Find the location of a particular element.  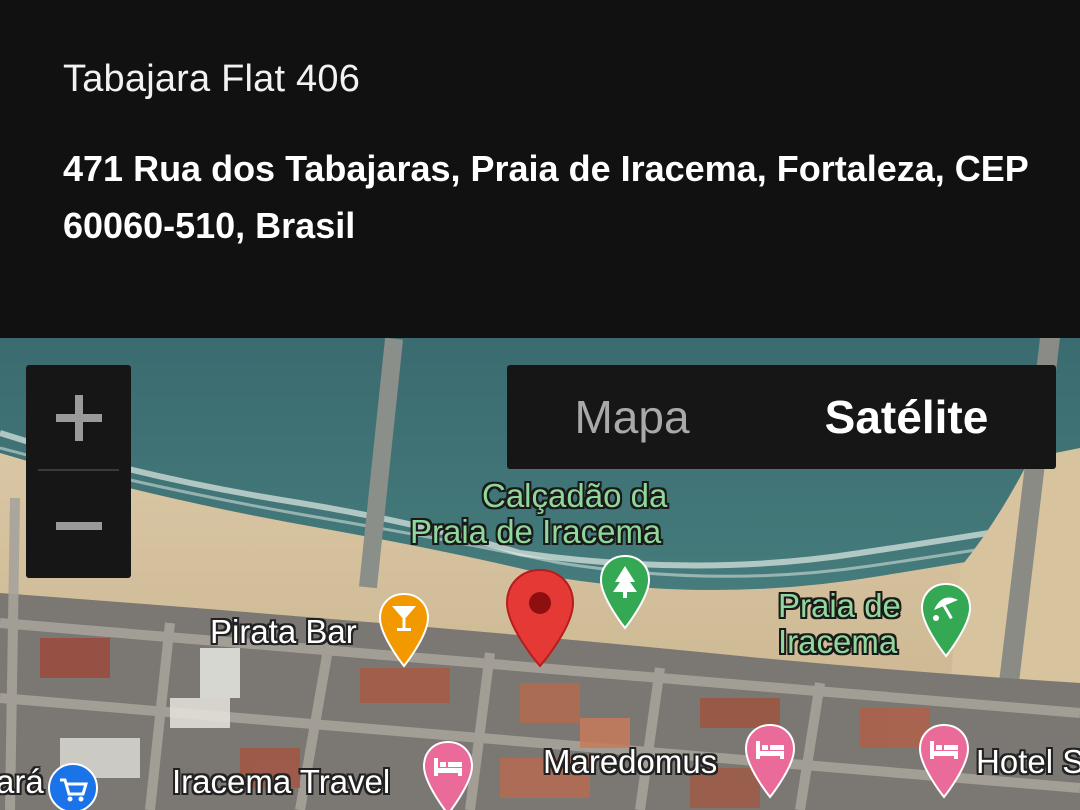

minus-icon is located at coordinates (78, 525).